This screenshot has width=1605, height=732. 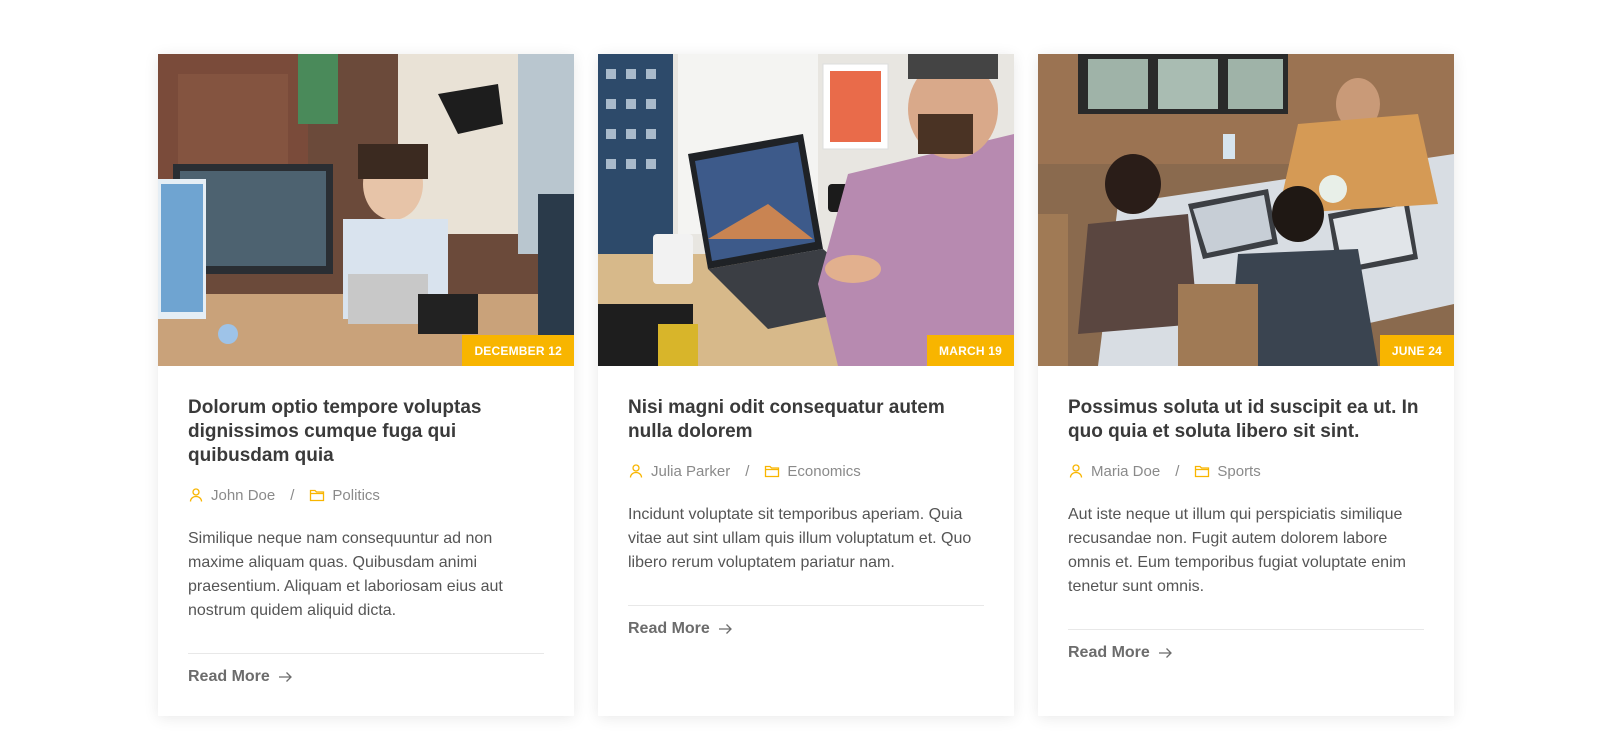 I want to click on post-image: JUNE 24, so click(x=1246, y=210).